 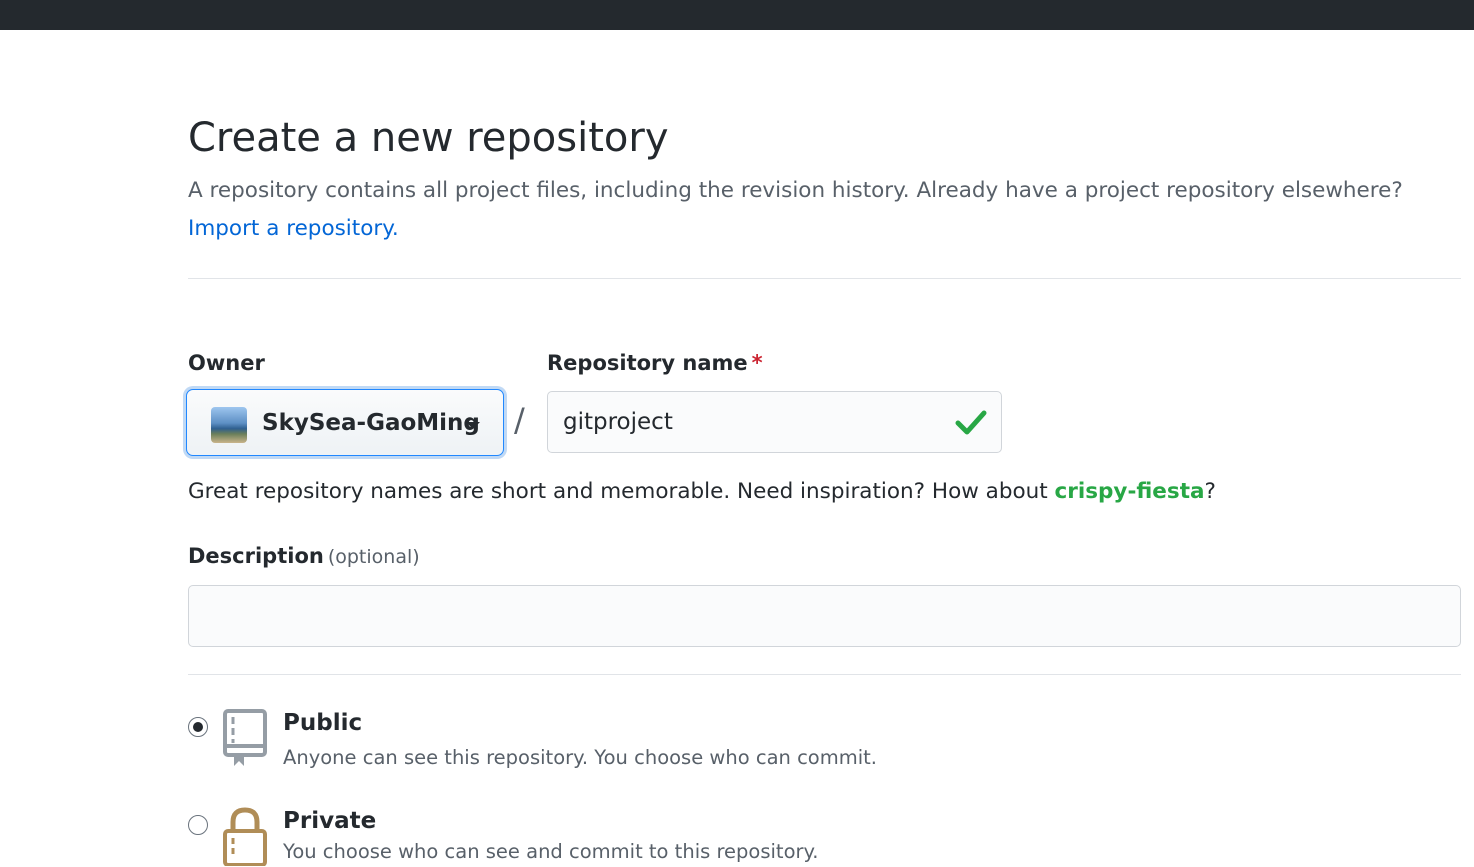 I want to click on repo-icon, so click(x=245, y=737).